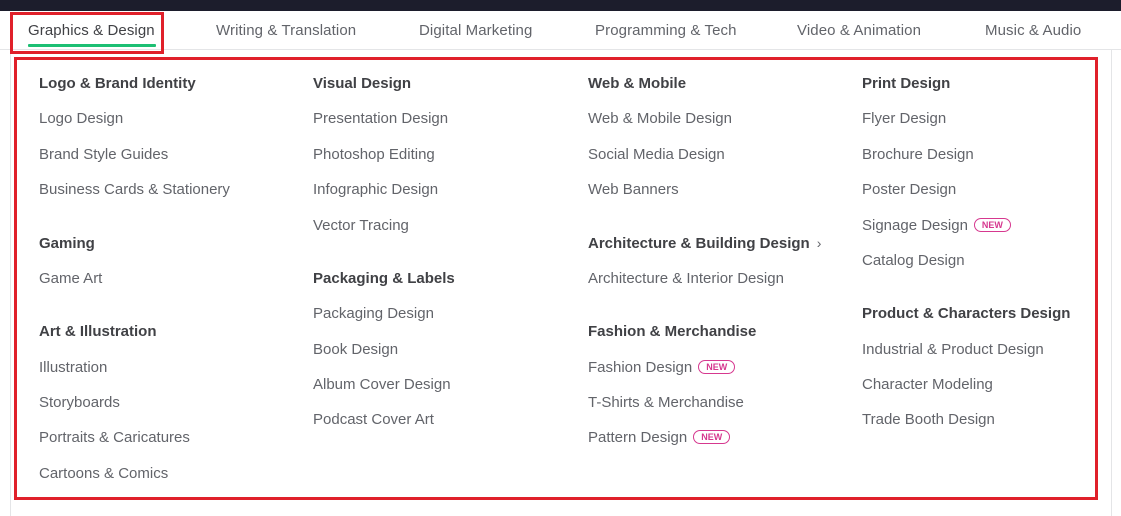 Image resolution: width=1121 pixels, height=516 pixels. I want to click on menu-link: Infographic Design, so click(375, 189).